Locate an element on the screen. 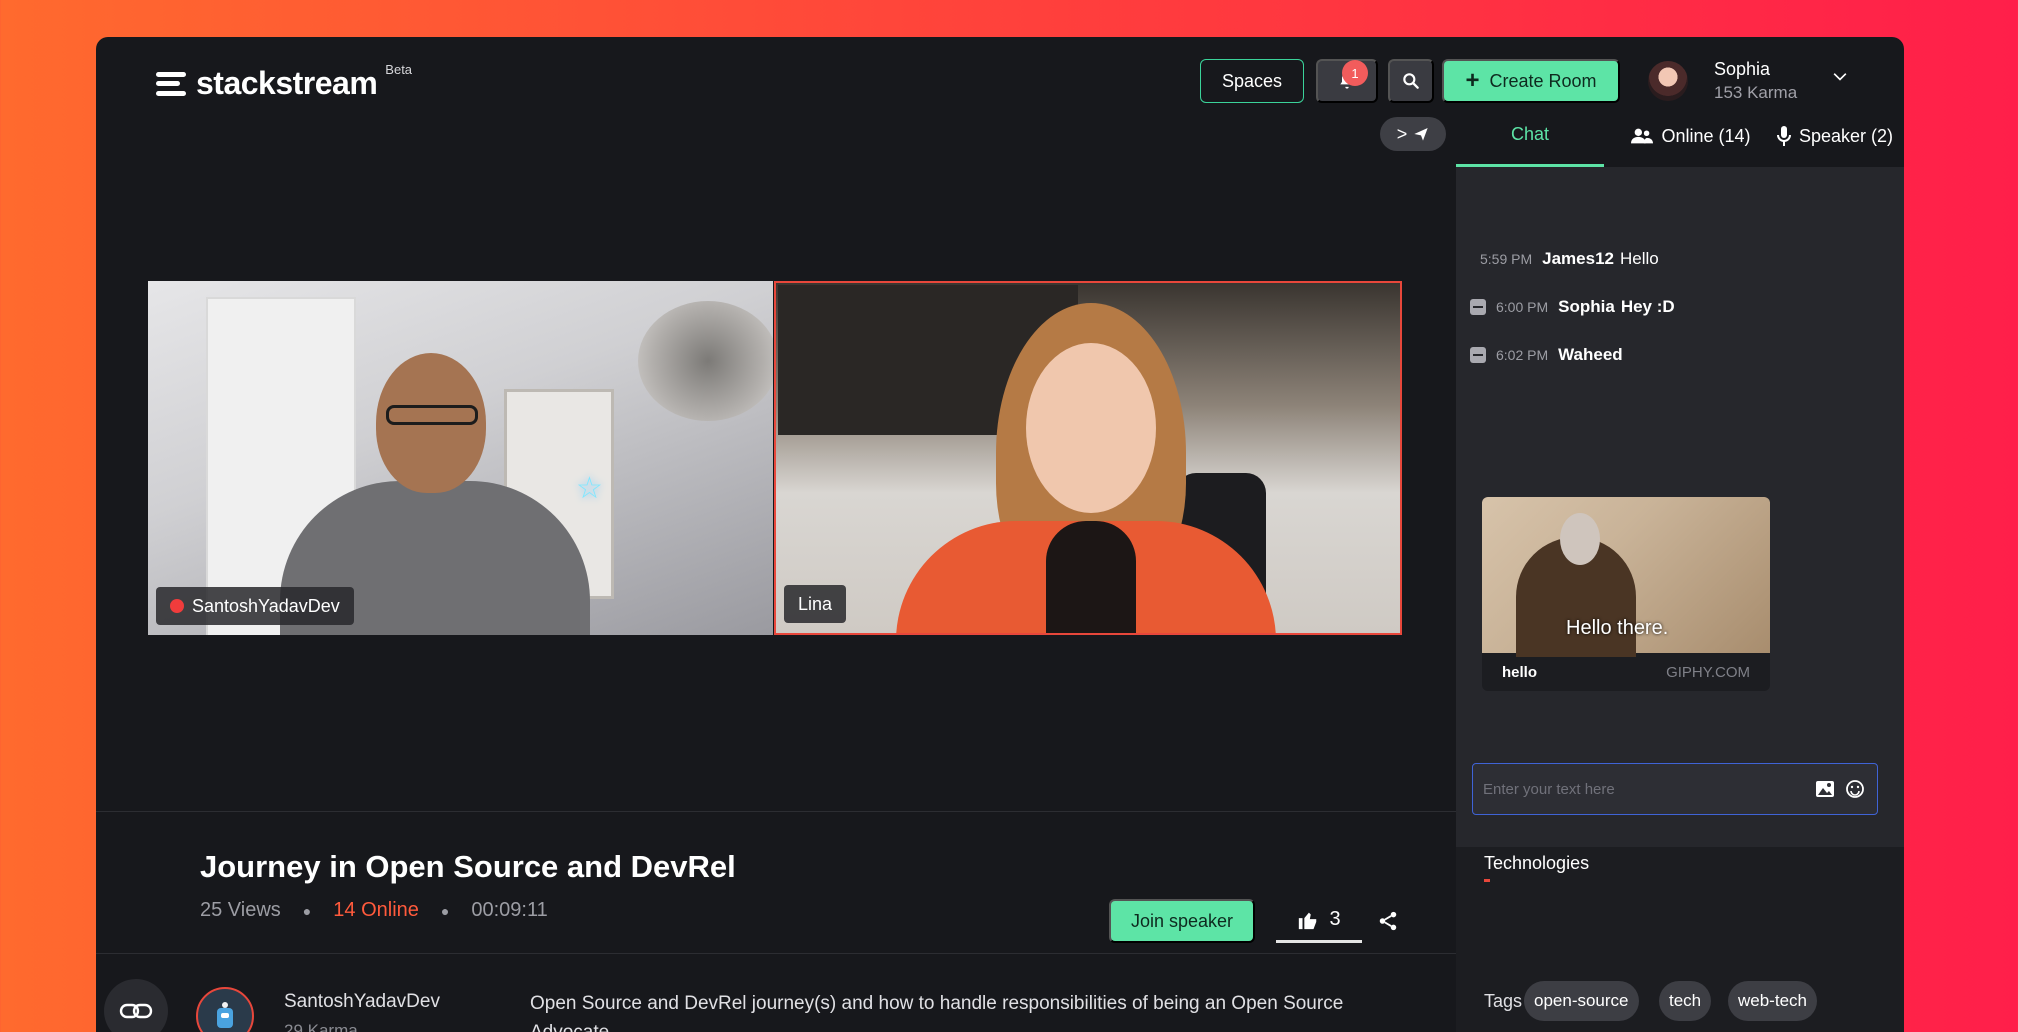 The image size is (2018, 1032). user-karma: 153 Karma is located at coordinates (1756, 92).